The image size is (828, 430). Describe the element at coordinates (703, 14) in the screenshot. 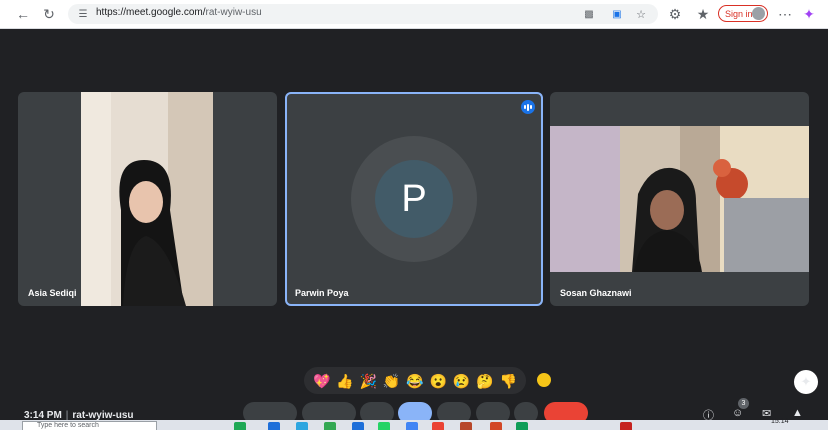

I see `favorites-icon: ★` at that location.